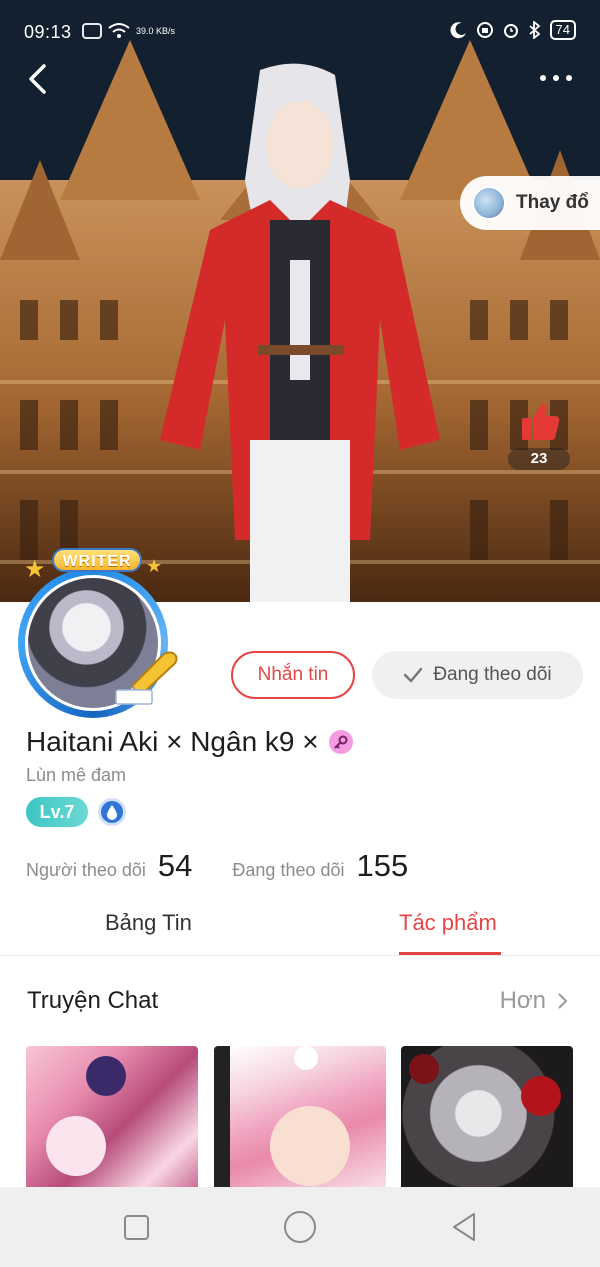 The image size is (600, 1267). What do you see at coordinates (510, 31) in the screenshot?
I see `alarm-icon` at bounding box center [510, 31].